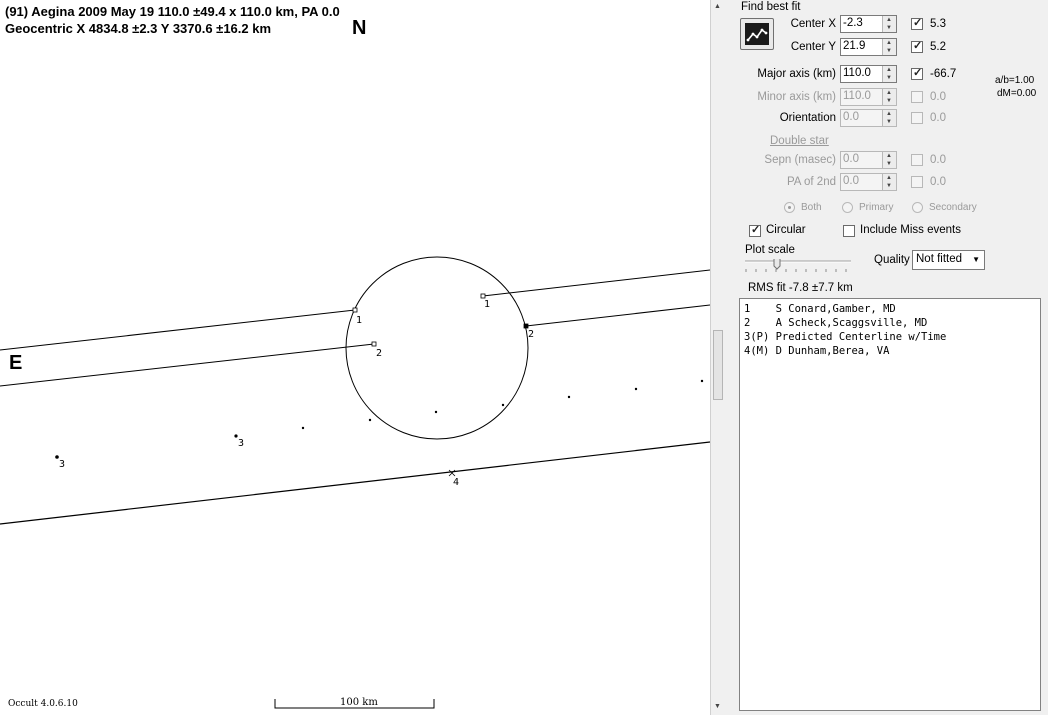  Describe the element at coordinates (379, 419) in the screenshot. I see `predicted-centerline-dots` at that location.